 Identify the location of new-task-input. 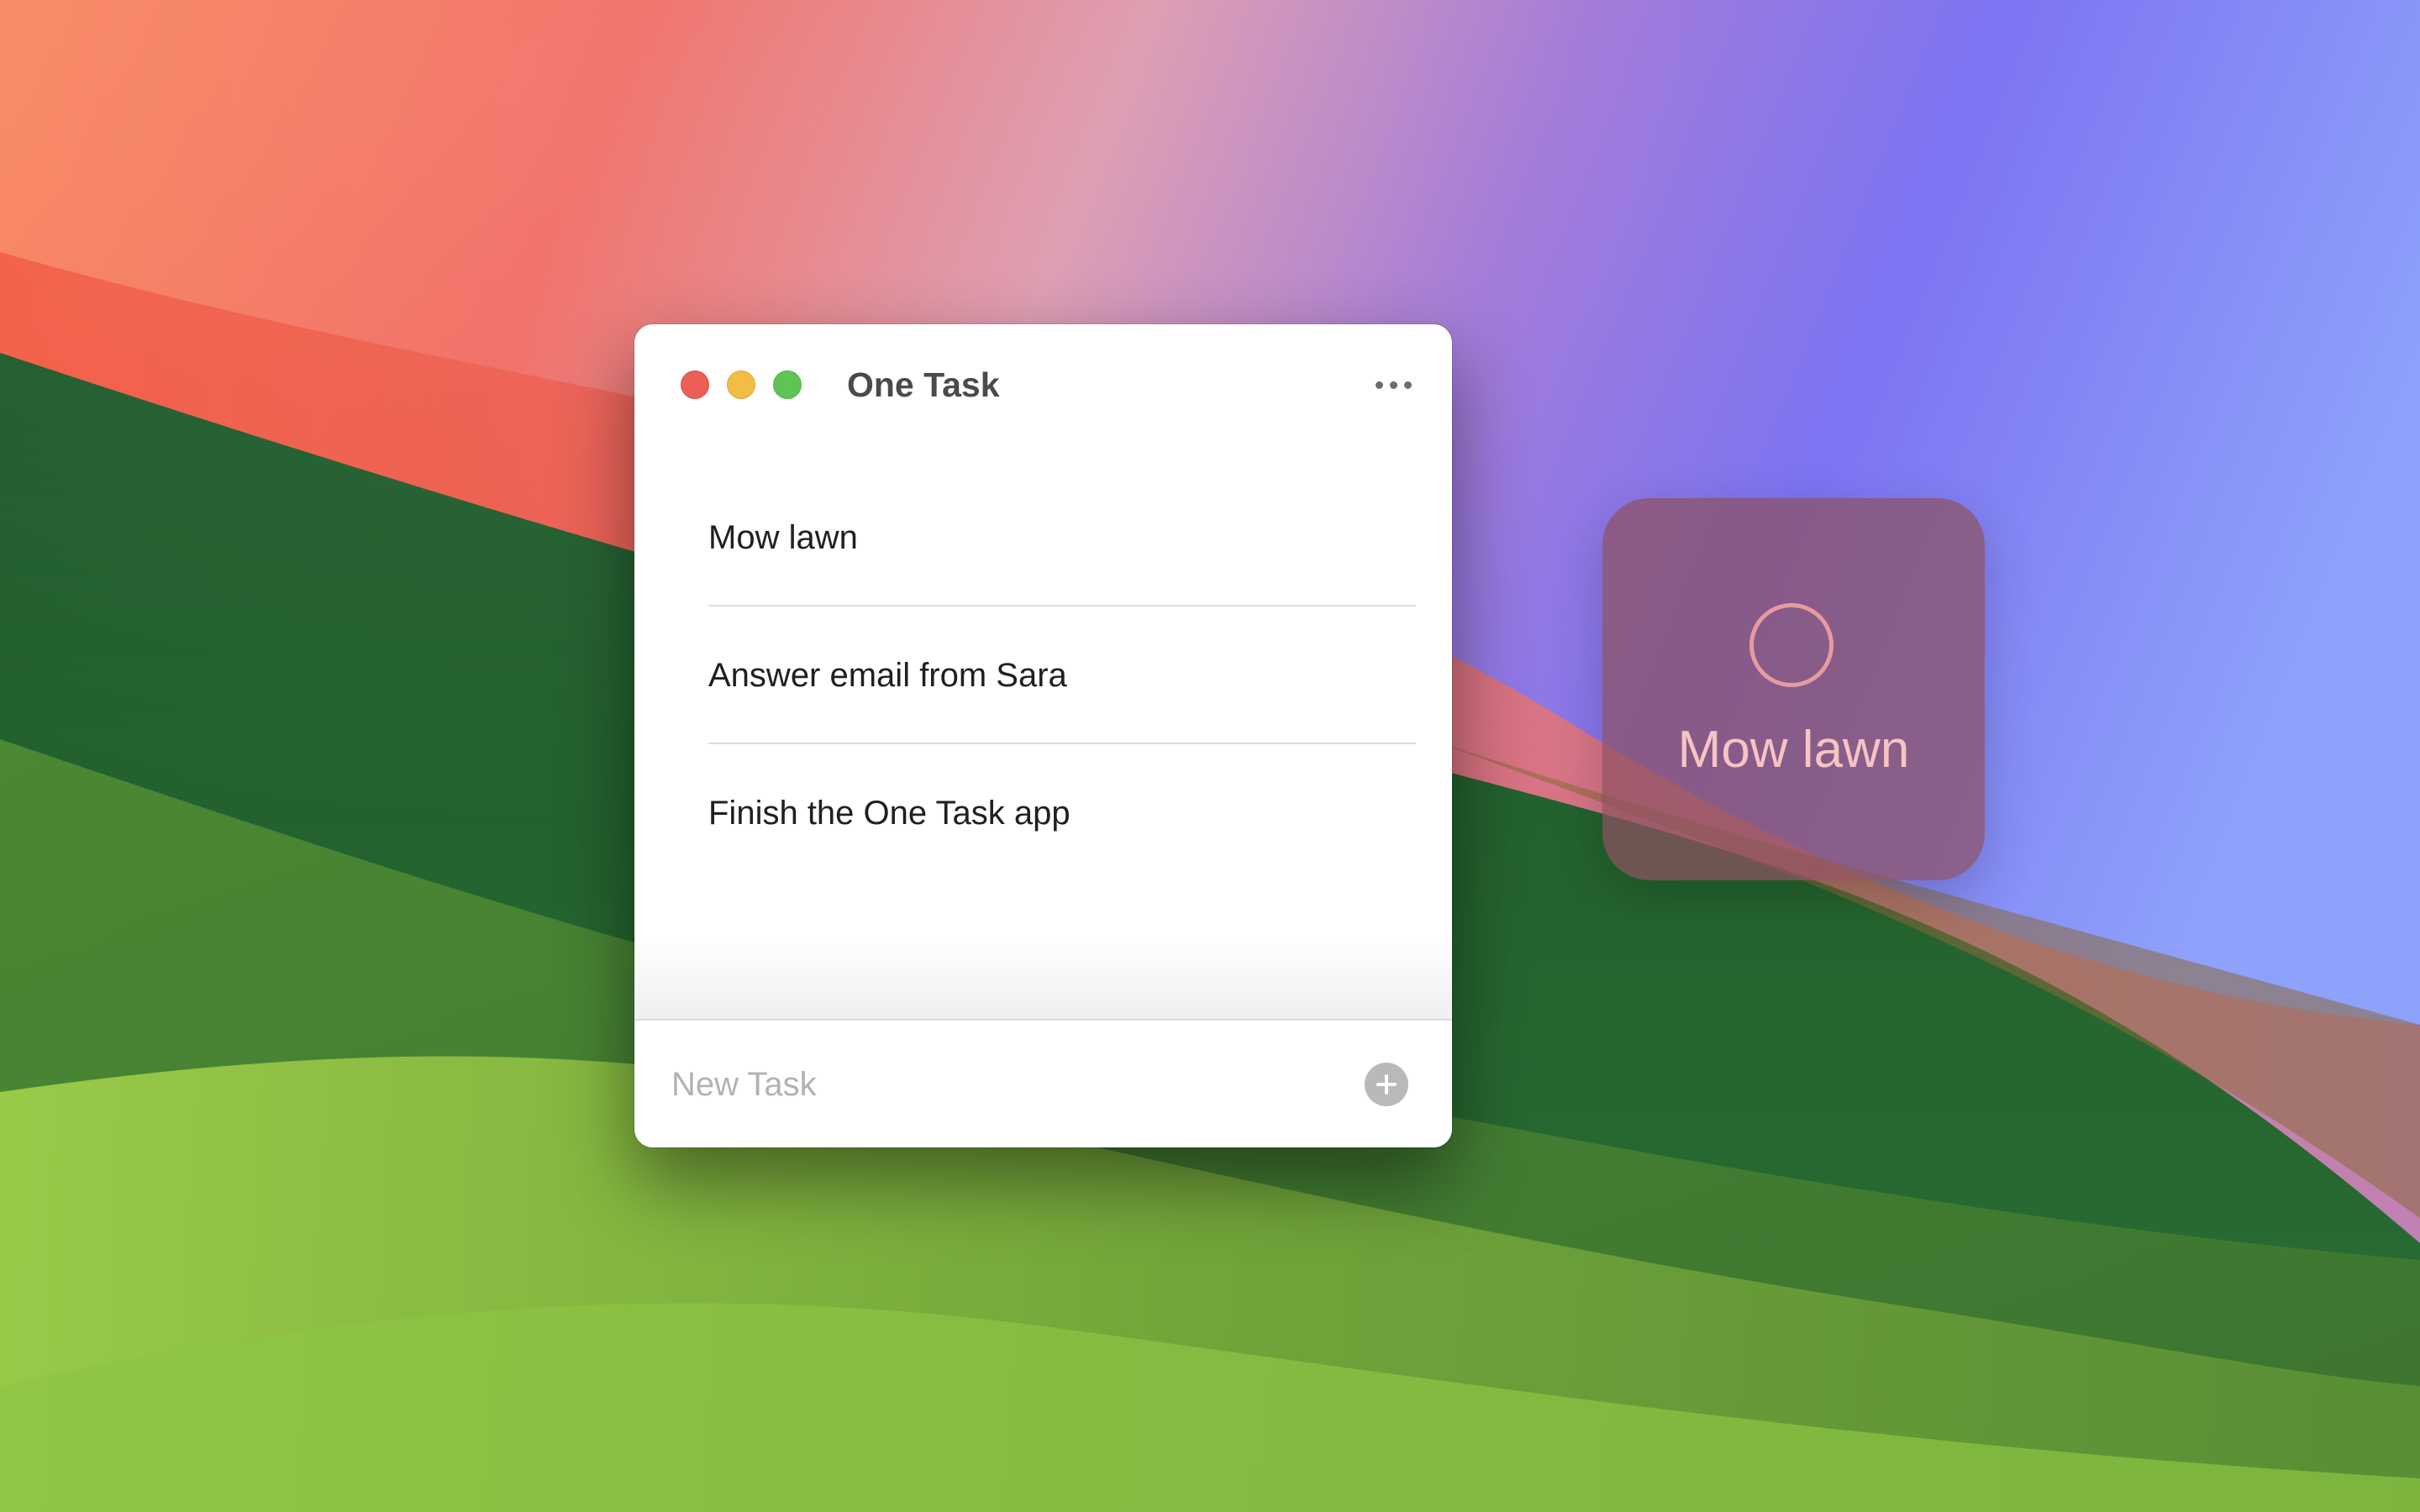
(991, 1084).